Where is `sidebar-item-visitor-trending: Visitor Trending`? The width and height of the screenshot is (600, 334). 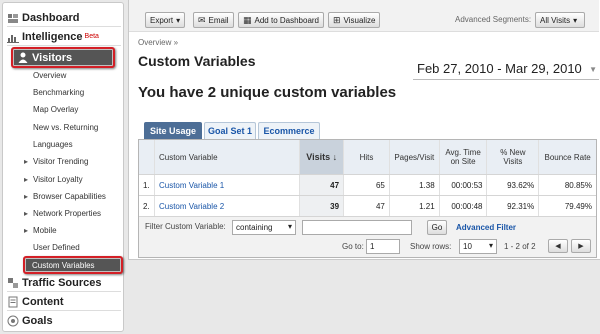
sidebar-item-visitor-trending: Visitor Trending is located at coordinates (56, 161).